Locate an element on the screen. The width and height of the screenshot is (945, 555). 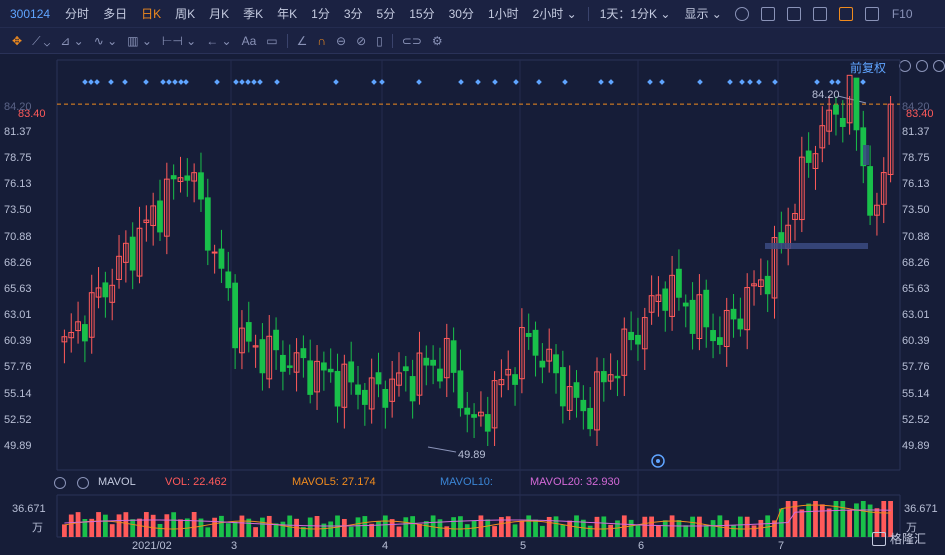
price-tick-label: 52.52 is located at coordinates (18, 419).